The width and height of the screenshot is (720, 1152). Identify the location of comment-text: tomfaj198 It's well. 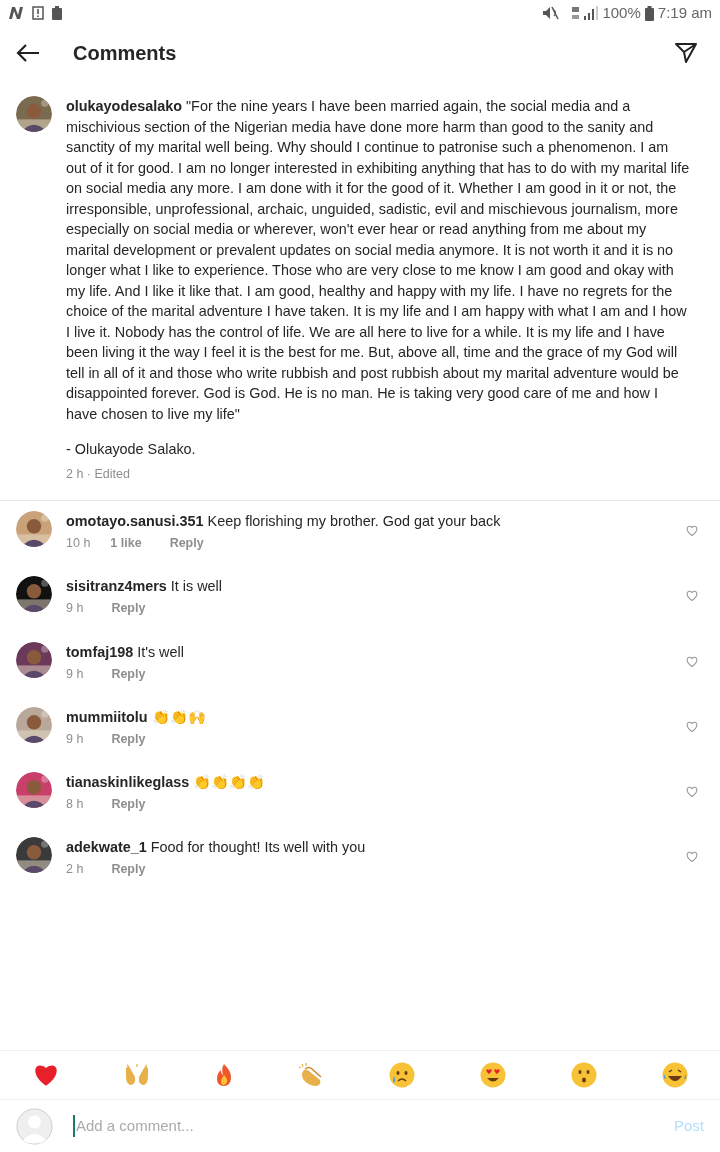
(125, 652).